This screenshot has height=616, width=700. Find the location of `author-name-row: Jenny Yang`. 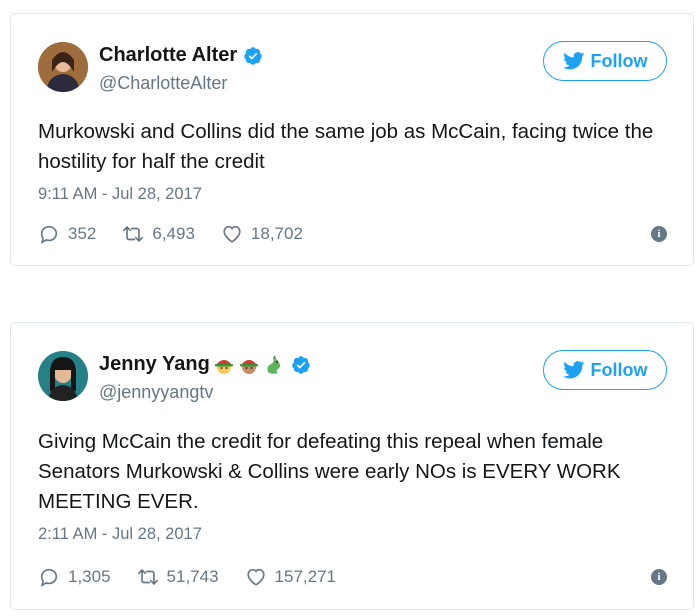

author-name-row: Jenny Yang is located at coordinates (205, 364).